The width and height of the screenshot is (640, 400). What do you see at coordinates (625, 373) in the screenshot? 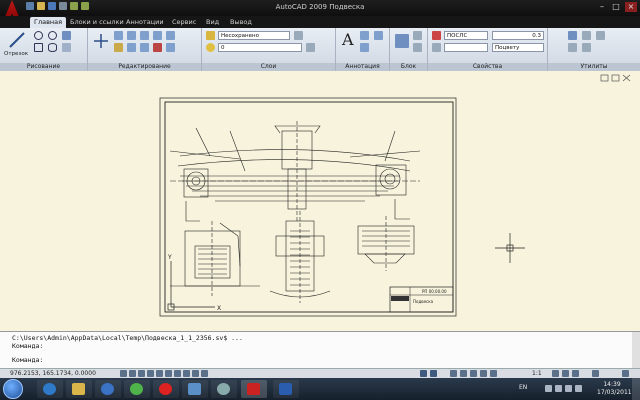
I see `clean-screen-icon` at bounding box center [625, 373].